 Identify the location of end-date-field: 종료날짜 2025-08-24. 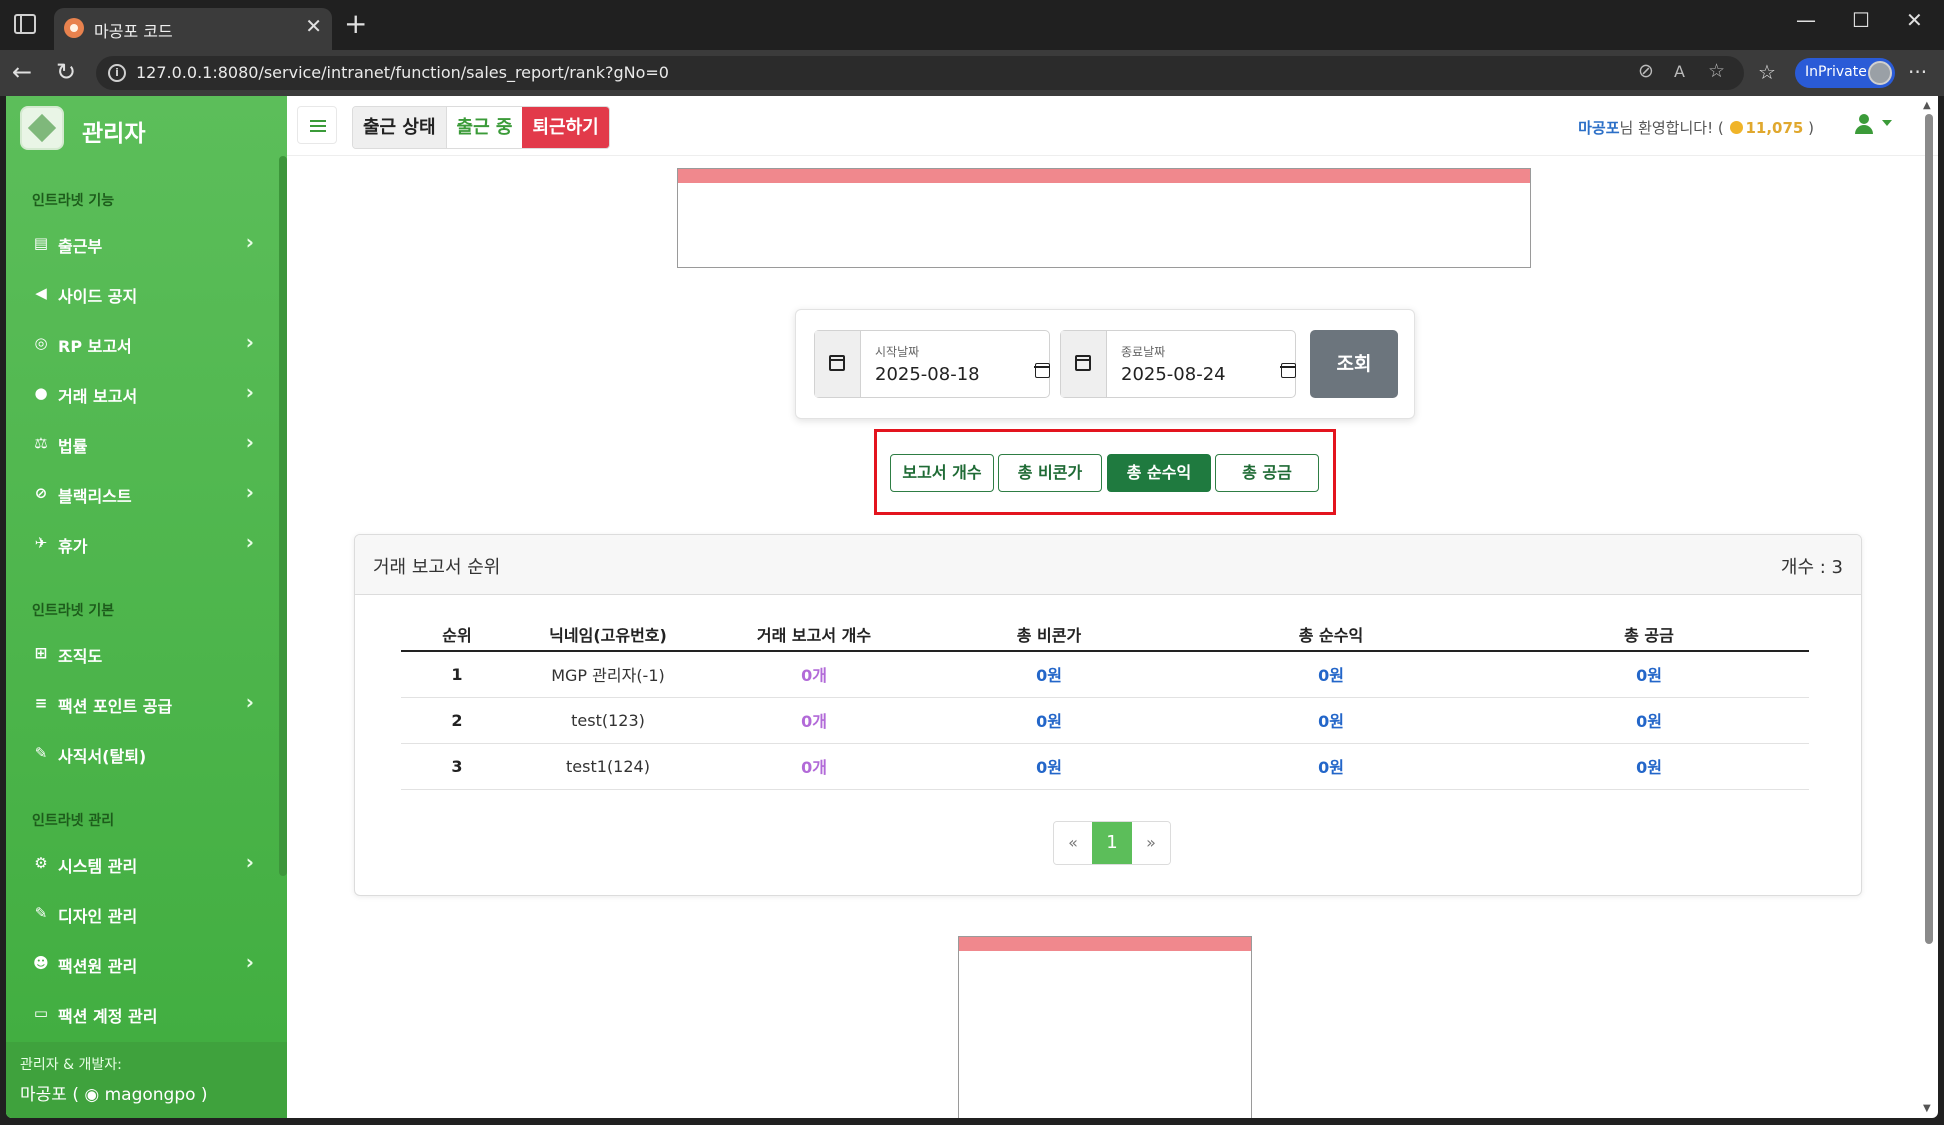
(1178, 364).